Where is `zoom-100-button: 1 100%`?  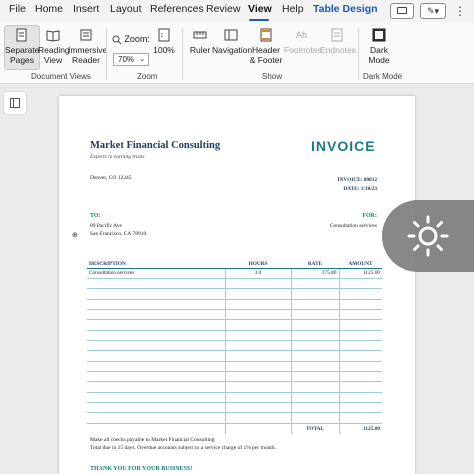 zoom-100-button: 1 100% is located at coordinates (164, 41).